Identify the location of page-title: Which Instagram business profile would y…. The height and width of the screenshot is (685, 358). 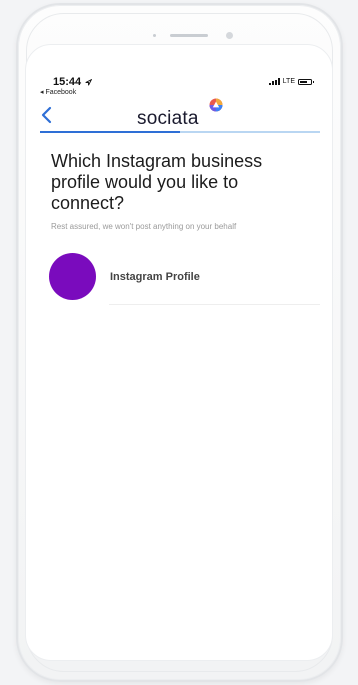
(157, 182).